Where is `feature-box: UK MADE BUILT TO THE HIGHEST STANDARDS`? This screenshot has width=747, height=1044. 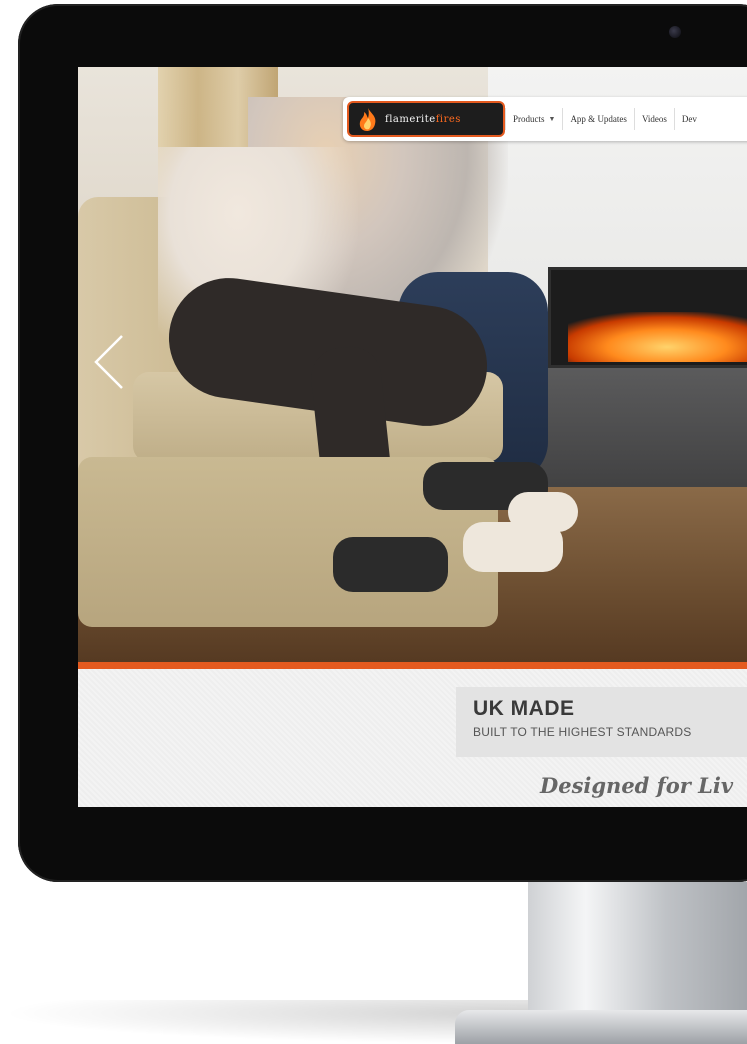 feature-box: UK MADE BUILT TO THE HIGHEST STANDARDS is located at coordinates (601, 722).